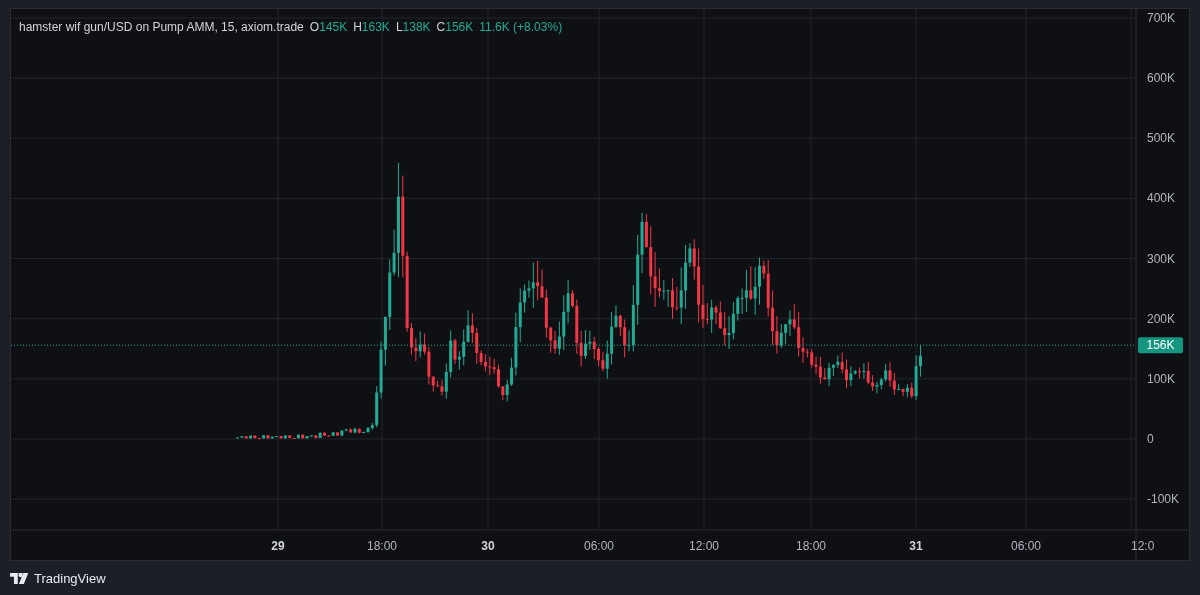  Describe the element at coordinates (20, 578) in the screenshot. I see `logo-icon` at that location.